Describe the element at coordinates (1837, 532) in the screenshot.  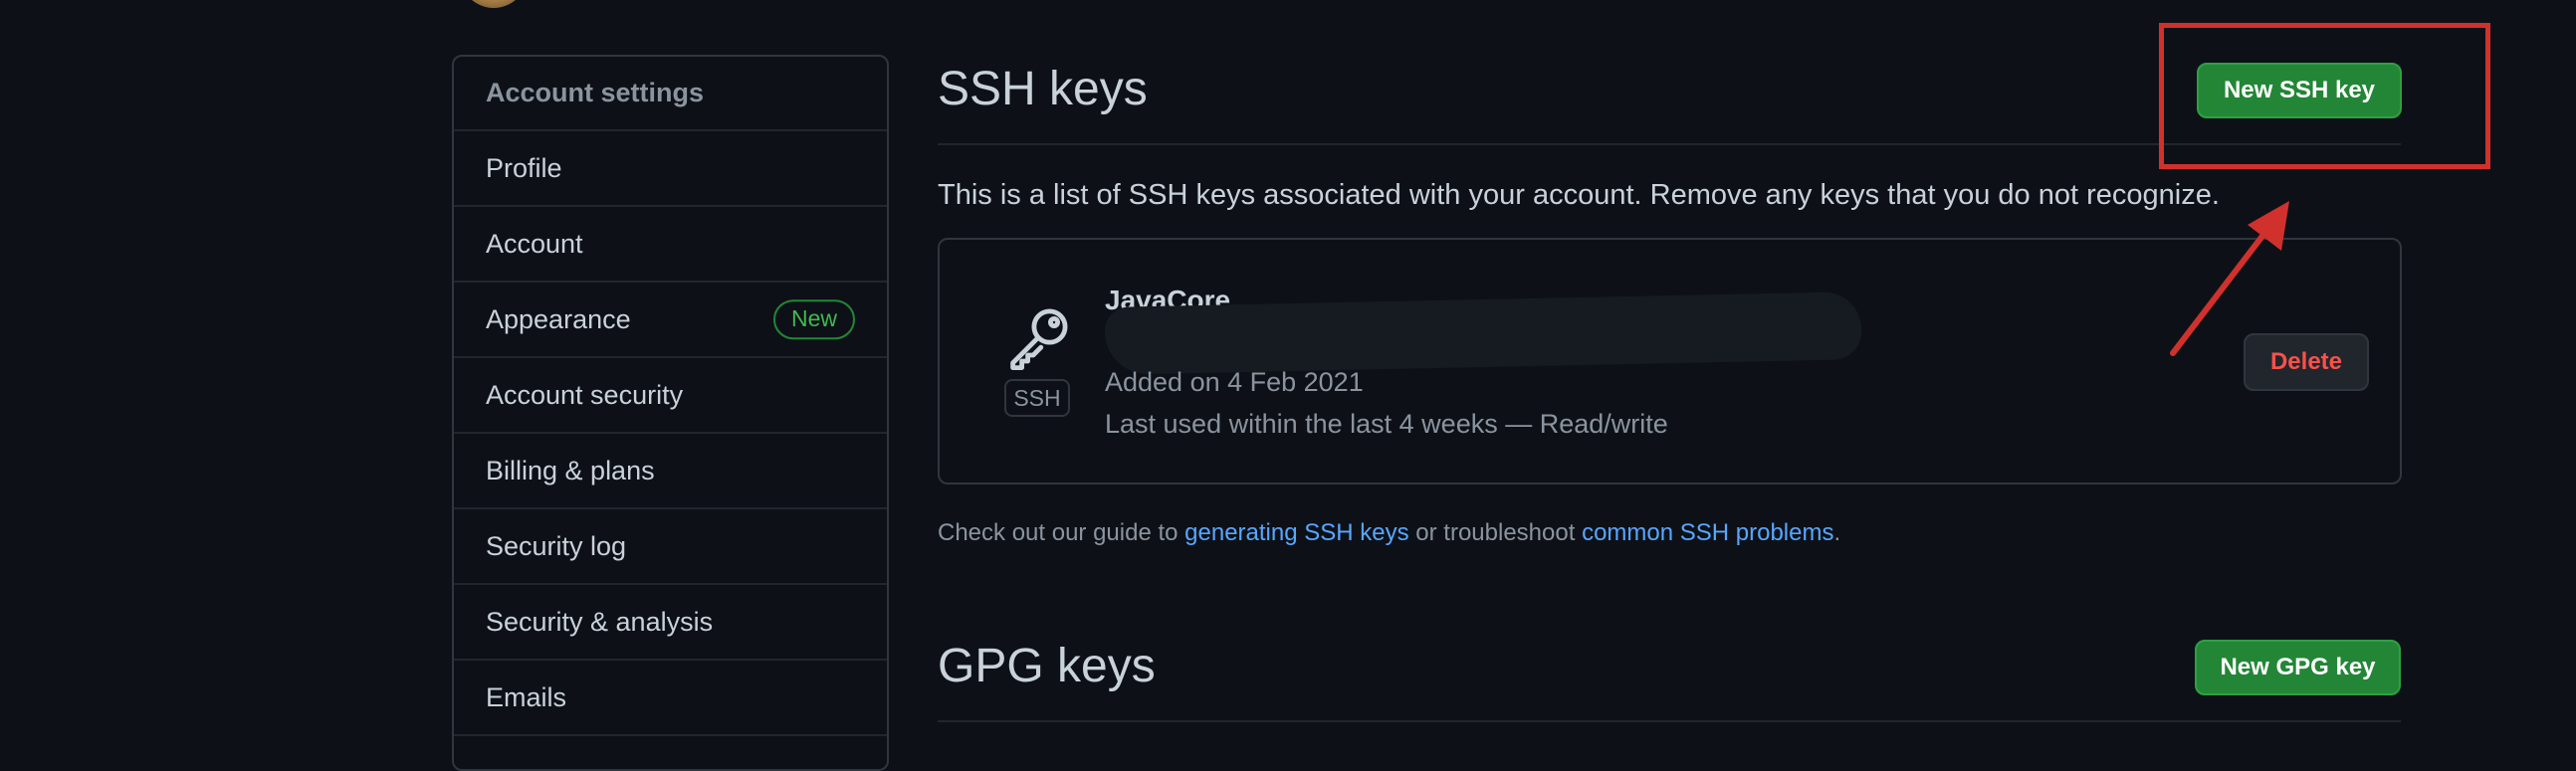
I see `guide-suffix: .` at that location.